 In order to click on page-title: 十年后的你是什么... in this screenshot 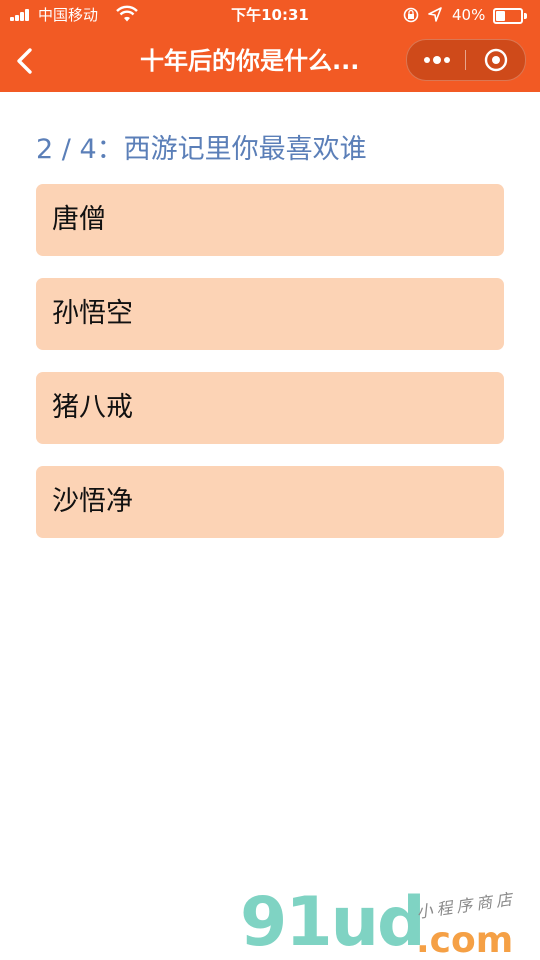, I will do `click(250, 61)`.